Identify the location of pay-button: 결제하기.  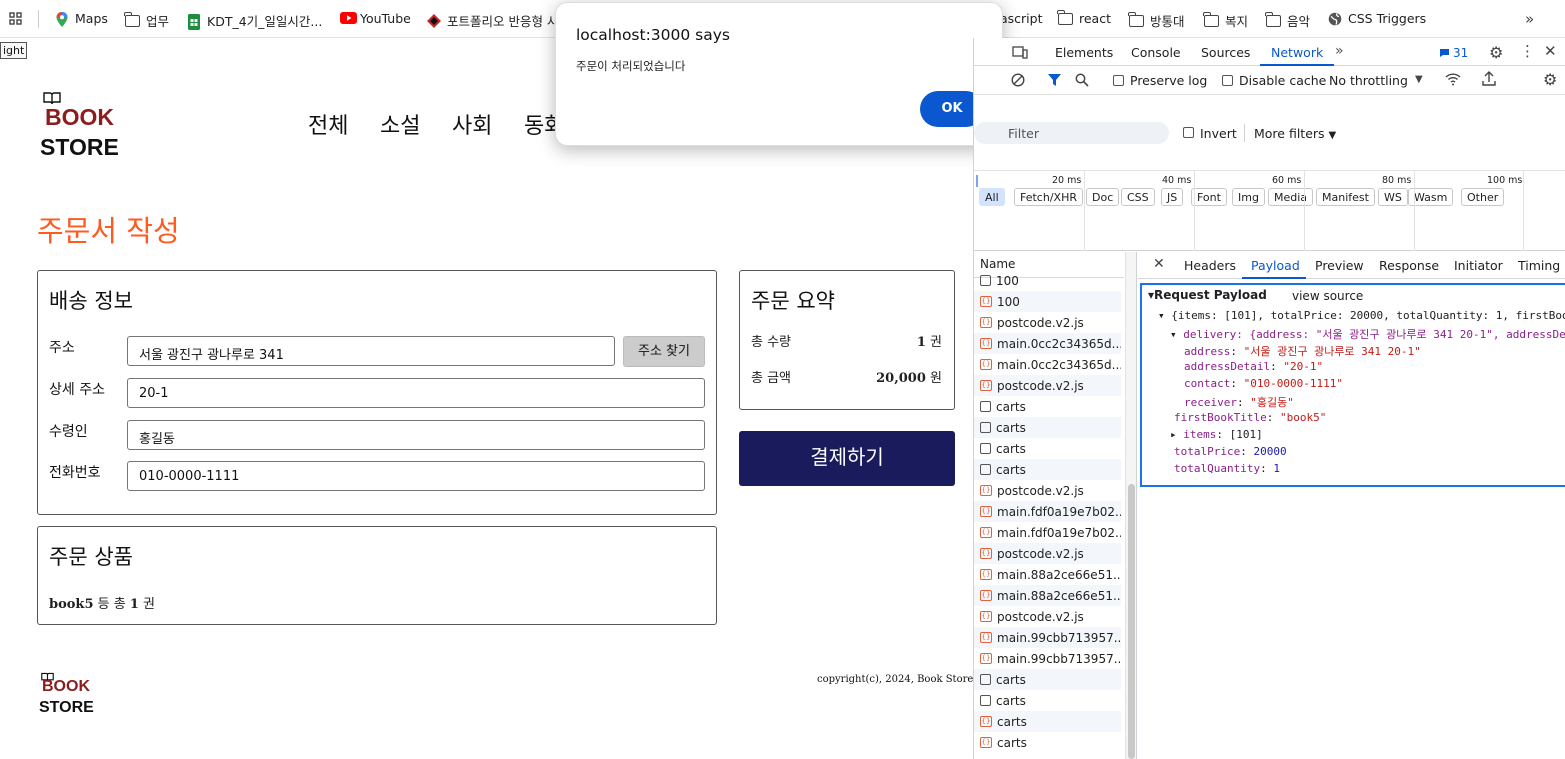
(847, 458).